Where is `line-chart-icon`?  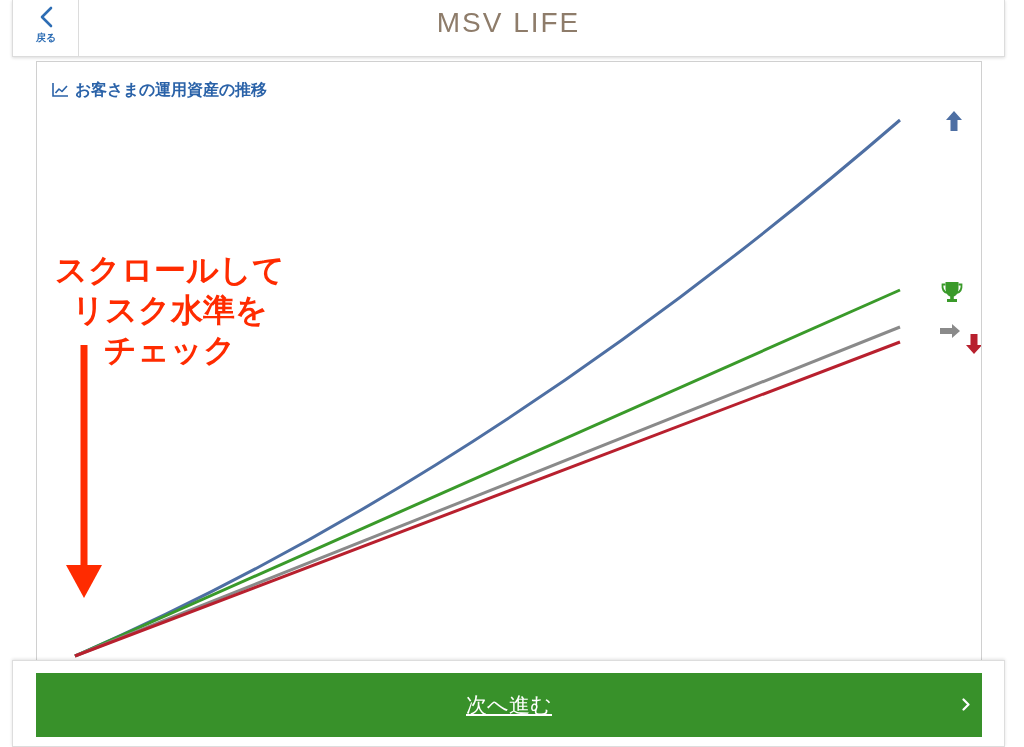 line-chart-icon is located at coordinates (60, 90).